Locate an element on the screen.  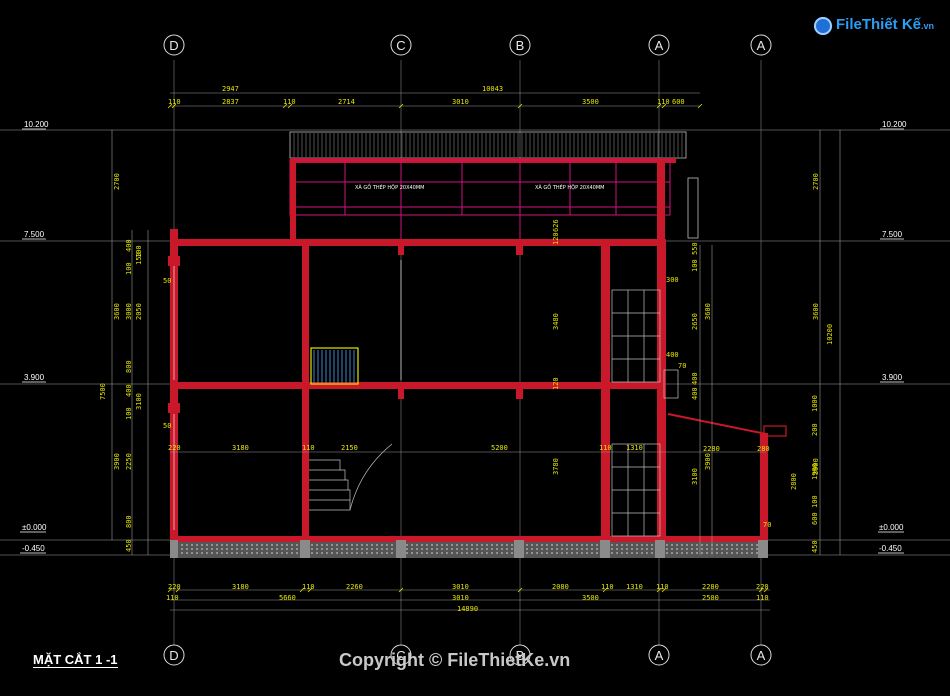
level-right-roof: 10.200 is located at coordinates (894, 124).